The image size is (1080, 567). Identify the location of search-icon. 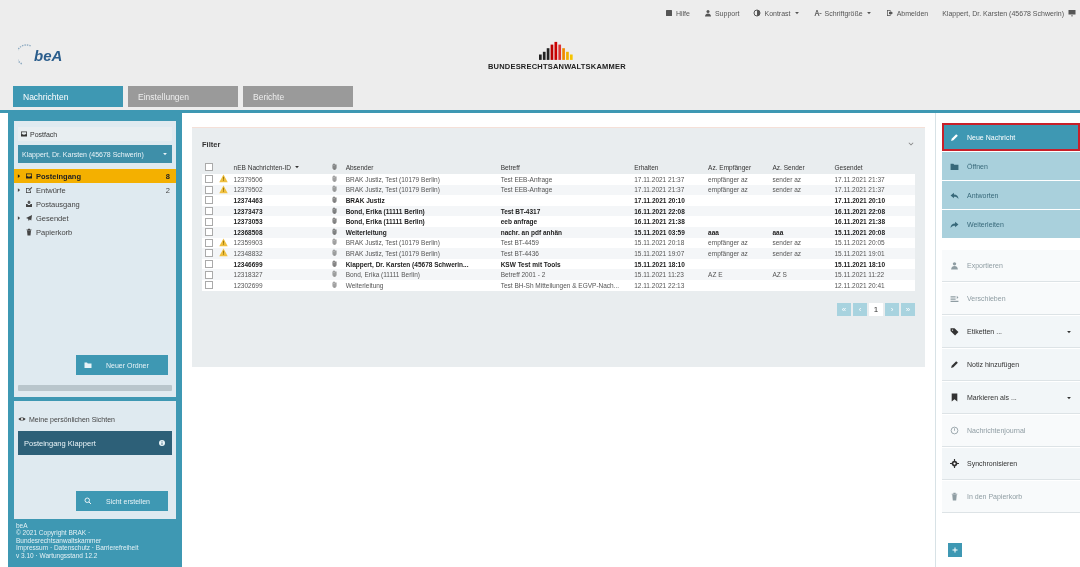
(88, 501).